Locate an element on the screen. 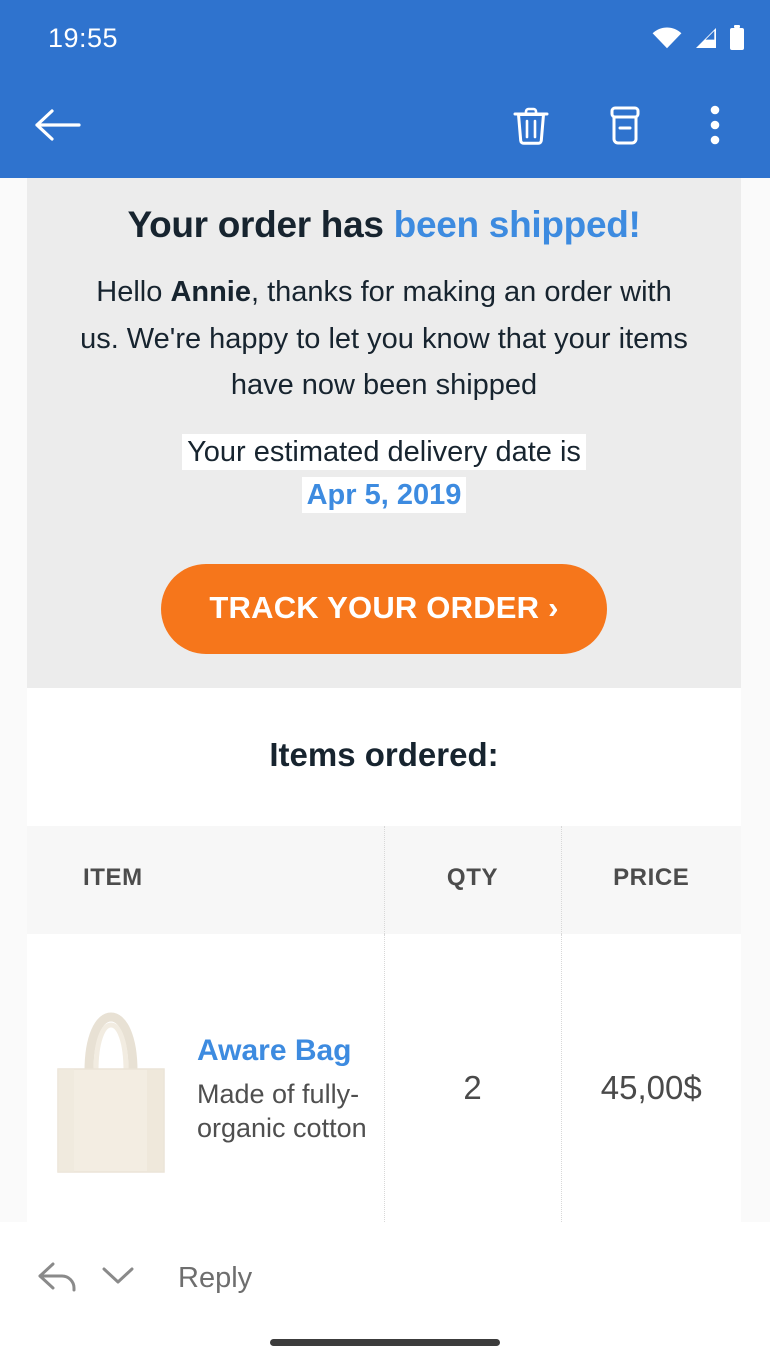  back-arrow-icon is located at coordinates (58, 127).